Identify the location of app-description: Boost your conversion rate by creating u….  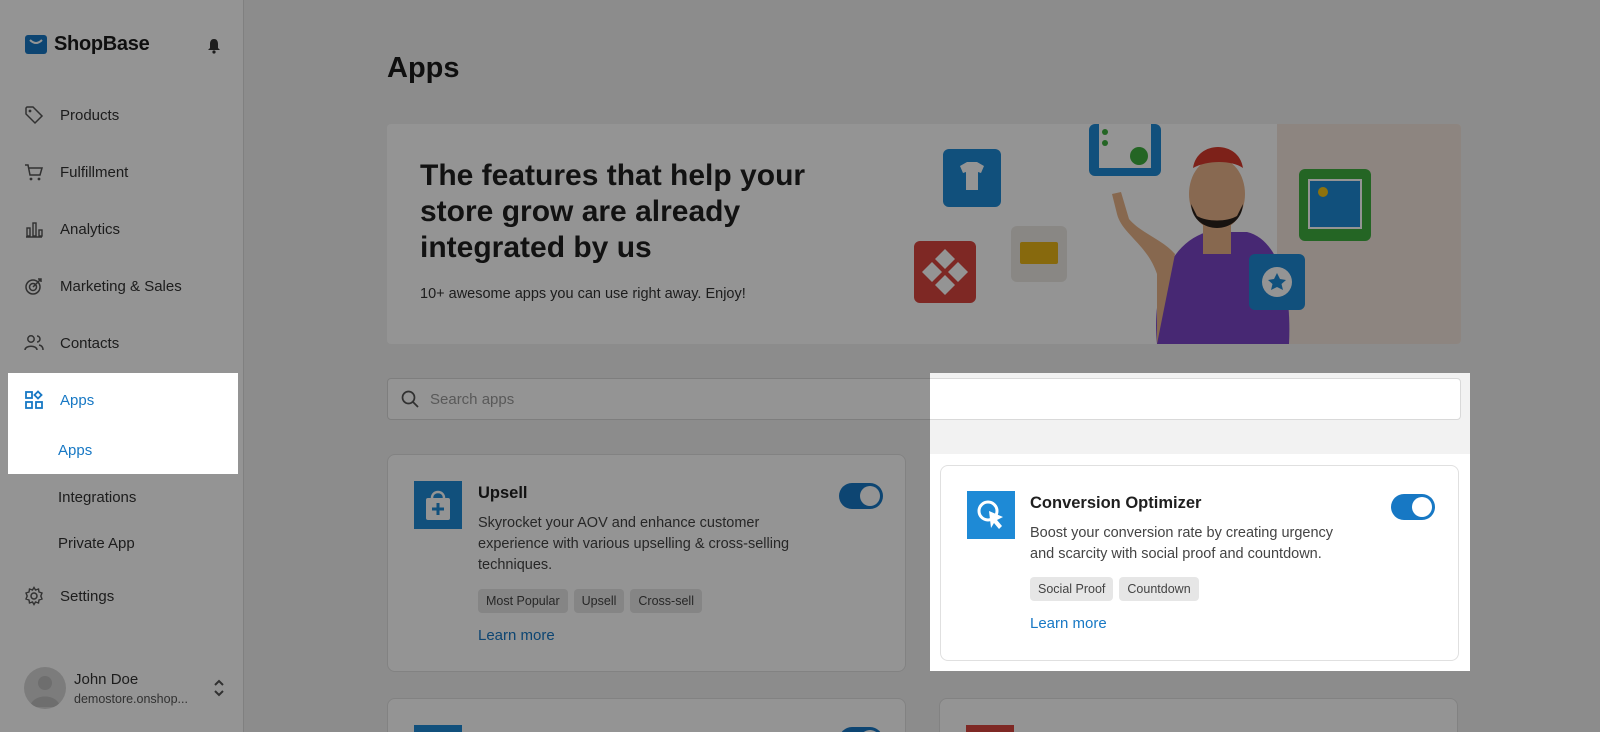
(1182, 543).